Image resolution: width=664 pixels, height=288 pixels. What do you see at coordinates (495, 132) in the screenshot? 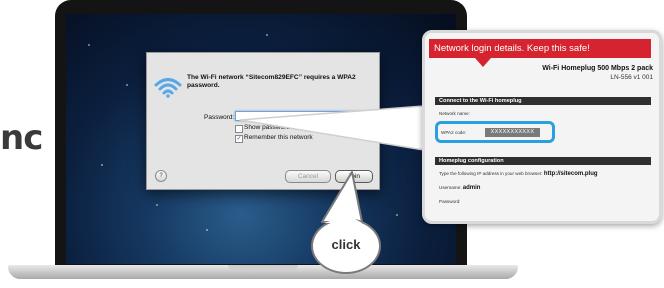
I see `wpa2-highlight-ring` at bounding box center [495, 132].